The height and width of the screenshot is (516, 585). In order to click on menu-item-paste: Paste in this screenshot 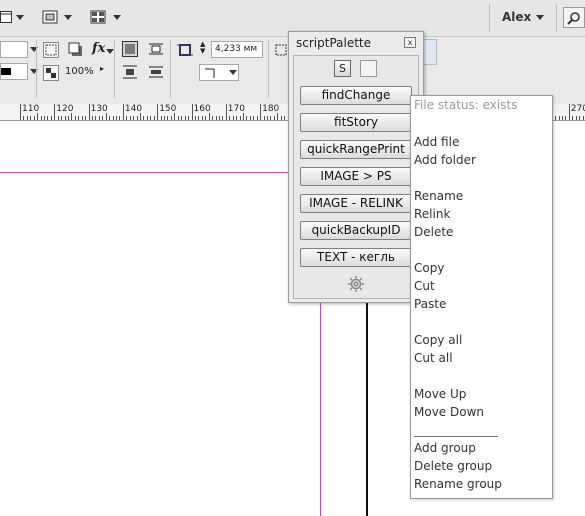, I will do `click(430, 304)`.